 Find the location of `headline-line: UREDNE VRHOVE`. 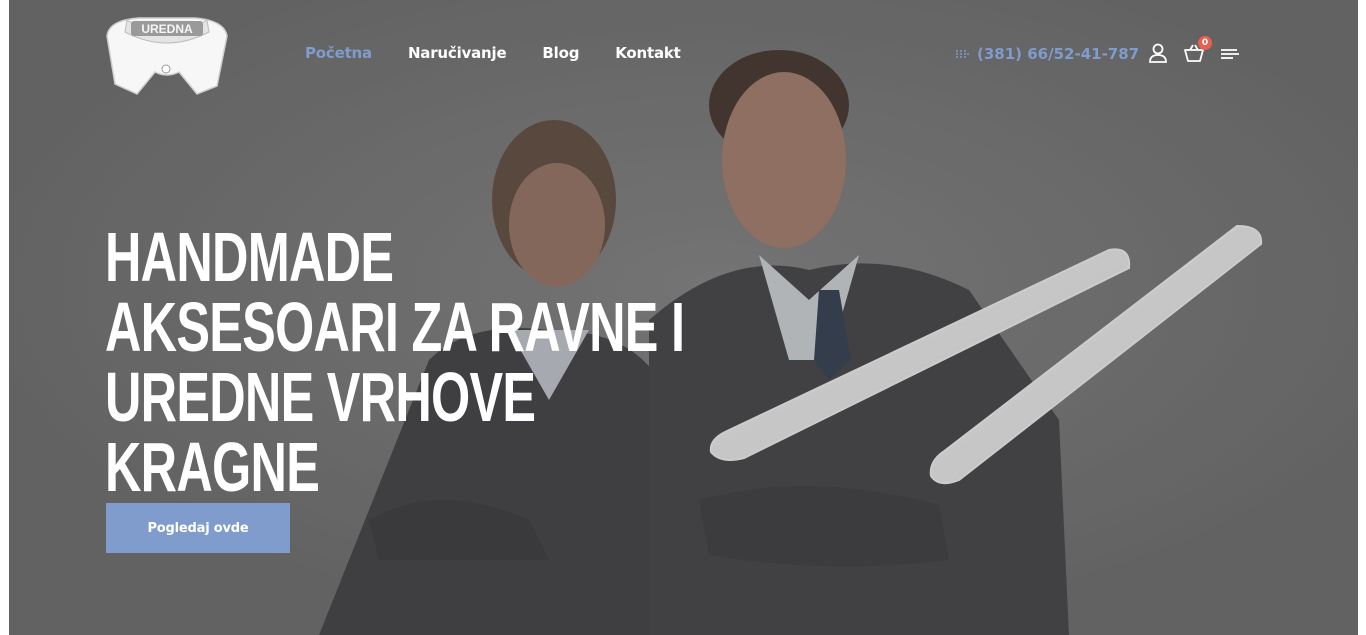

headline-line: UREDNE VRHOVE is located at coordinates (320, 397).